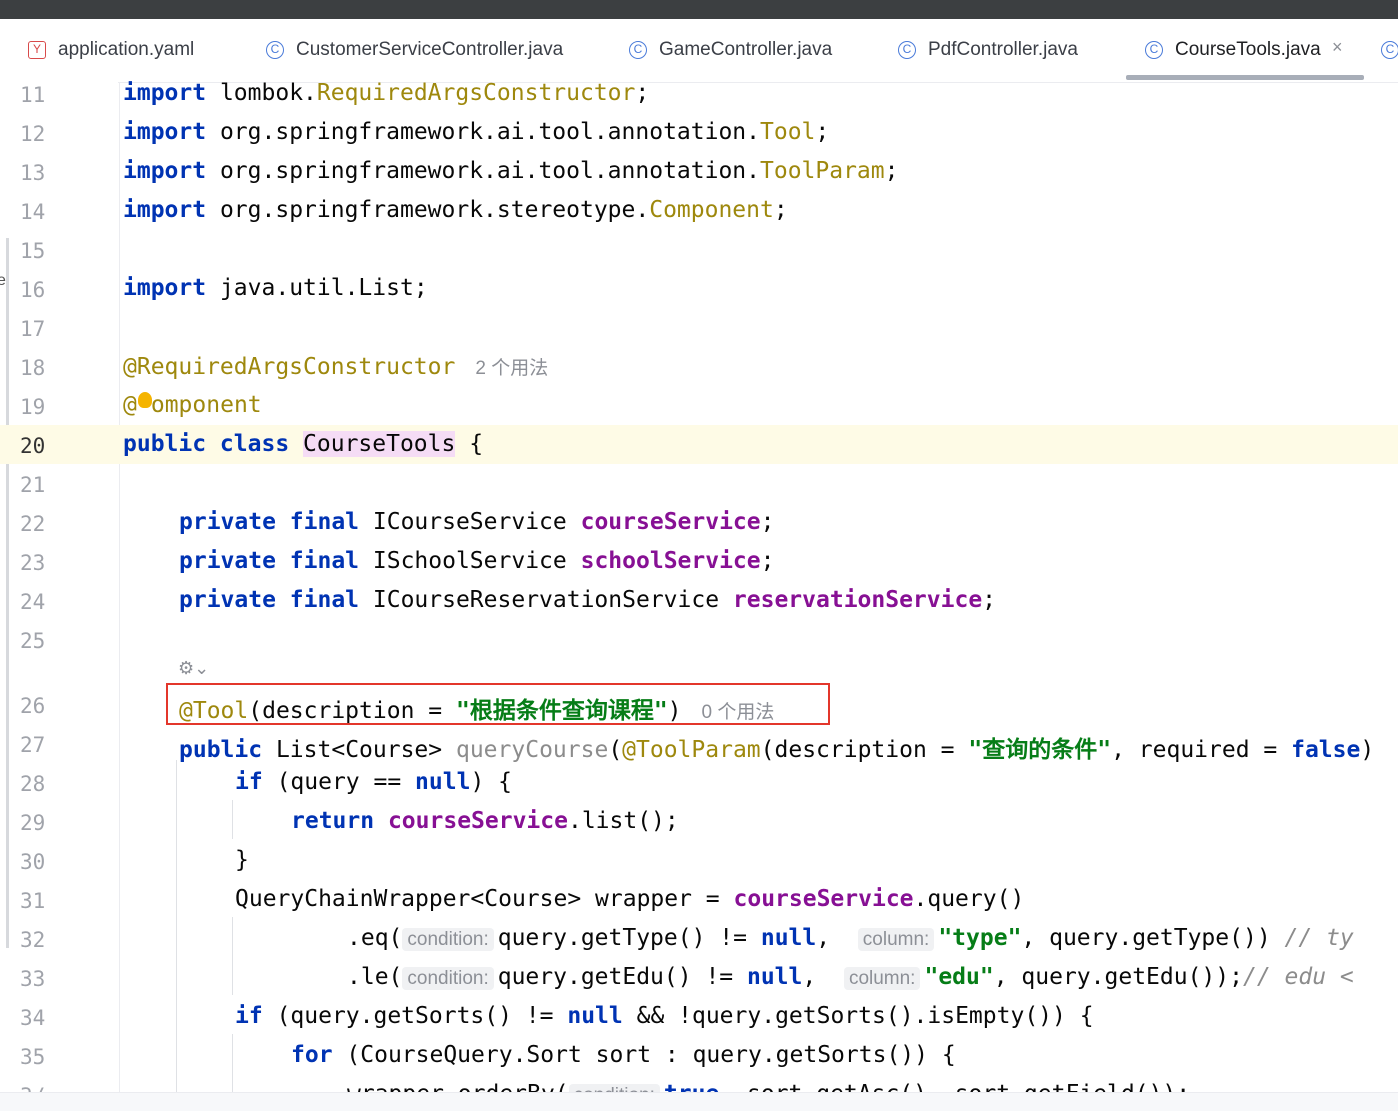 The height and width of the screenshot is (1111, 1398). What do you see at coordinates (33, 745) in the screenshot?
I see `line-number: 27` at bounding box center [33, 745].